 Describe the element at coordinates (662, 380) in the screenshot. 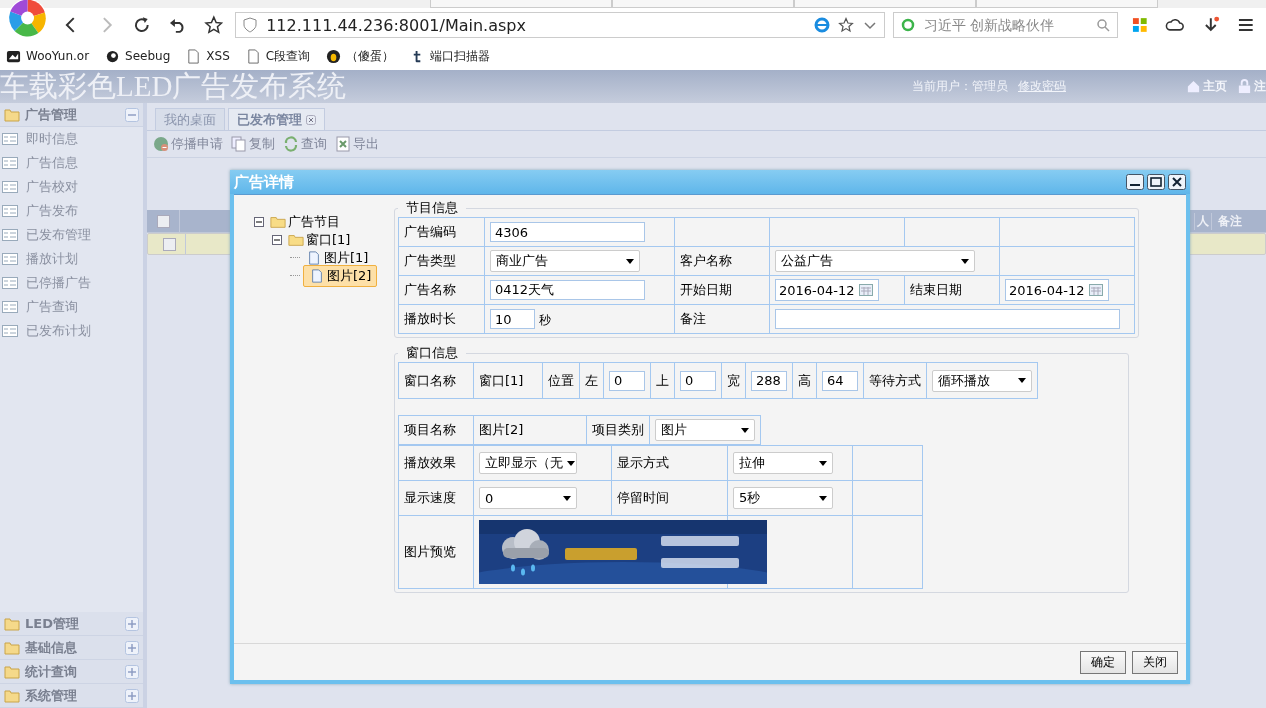

I see `field-label: 上` at that location.